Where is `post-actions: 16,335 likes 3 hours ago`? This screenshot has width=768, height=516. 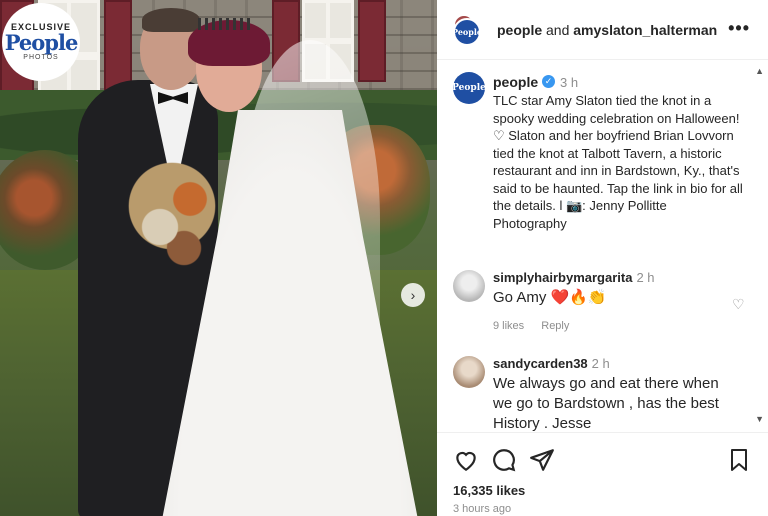
post-actions: 16,335 likes 3 hours ago is located at coordinates (602, 474).